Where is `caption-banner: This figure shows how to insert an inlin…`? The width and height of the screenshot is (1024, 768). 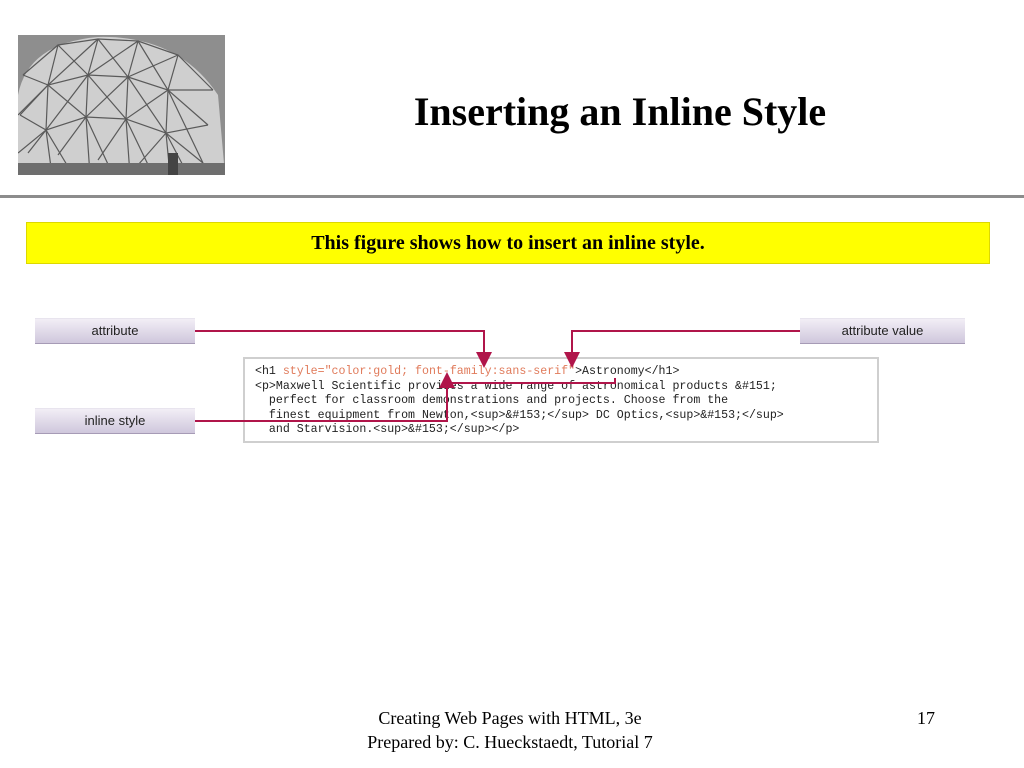
caption-banner: This figure shows how to insert an inlin… is located at coordinates (508, 243).